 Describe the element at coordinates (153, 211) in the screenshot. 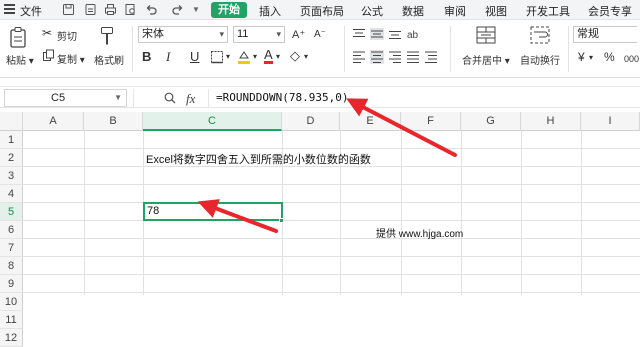

I see `cell-c5-value: 78` at that location.